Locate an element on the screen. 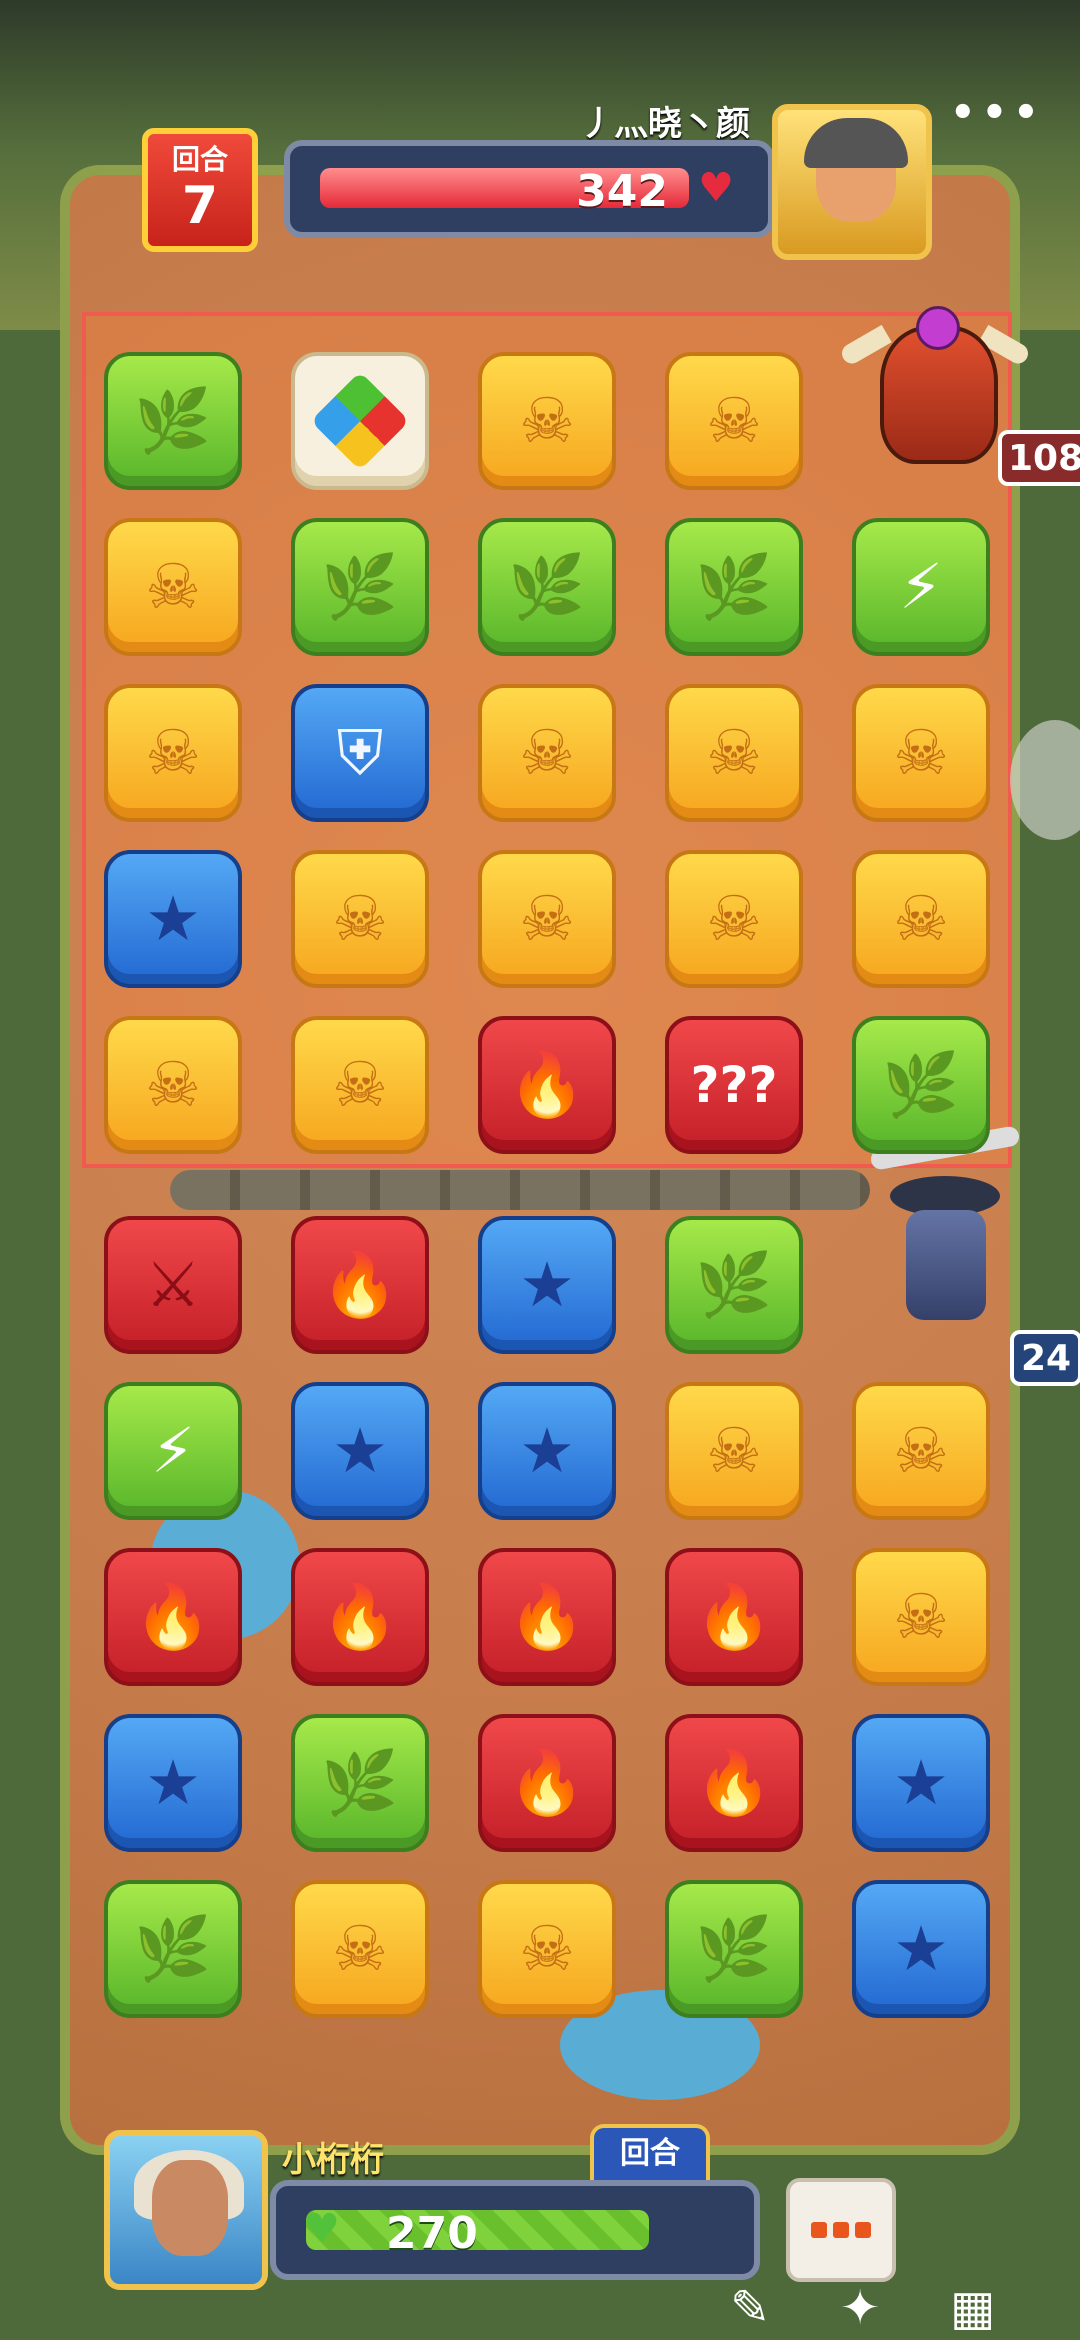 The image size is (1080, 2340). bolt-icon: ⚡ is located at coordinates (921, 586).